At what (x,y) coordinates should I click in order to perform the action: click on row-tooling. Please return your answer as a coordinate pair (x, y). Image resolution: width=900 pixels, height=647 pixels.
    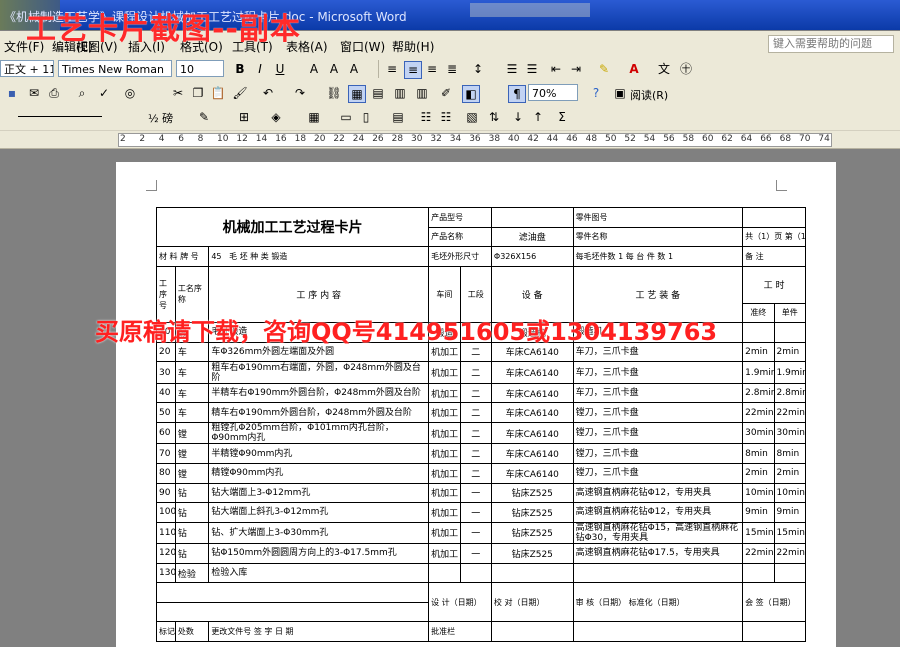
    Looking at the image, I should click on (658, 573).